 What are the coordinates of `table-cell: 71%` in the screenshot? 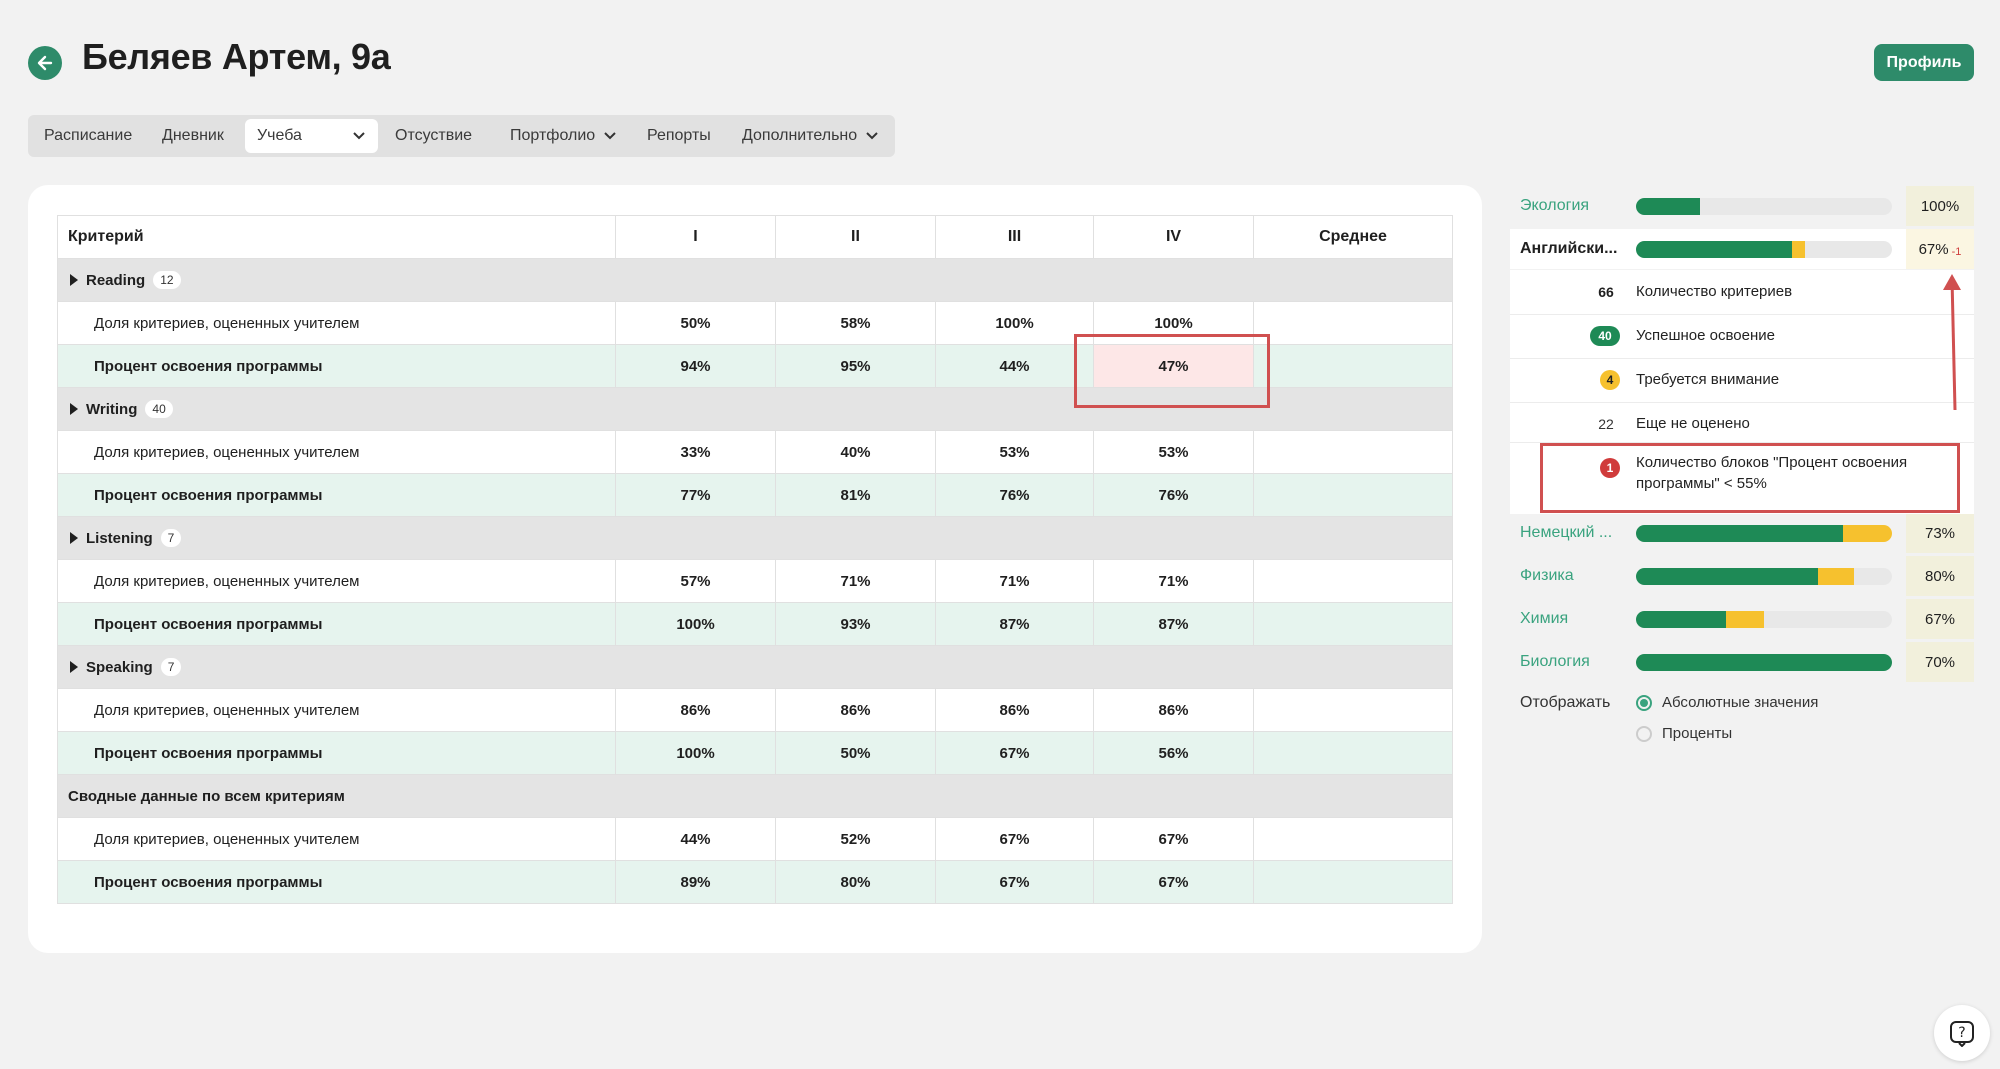 It's located at (855, 581).